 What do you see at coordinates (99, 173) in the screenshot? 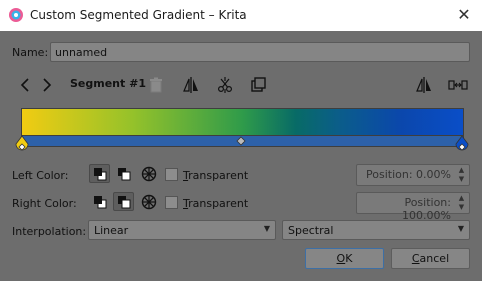
I see `left-foreground-color-button` at bounding box center [99, 173].